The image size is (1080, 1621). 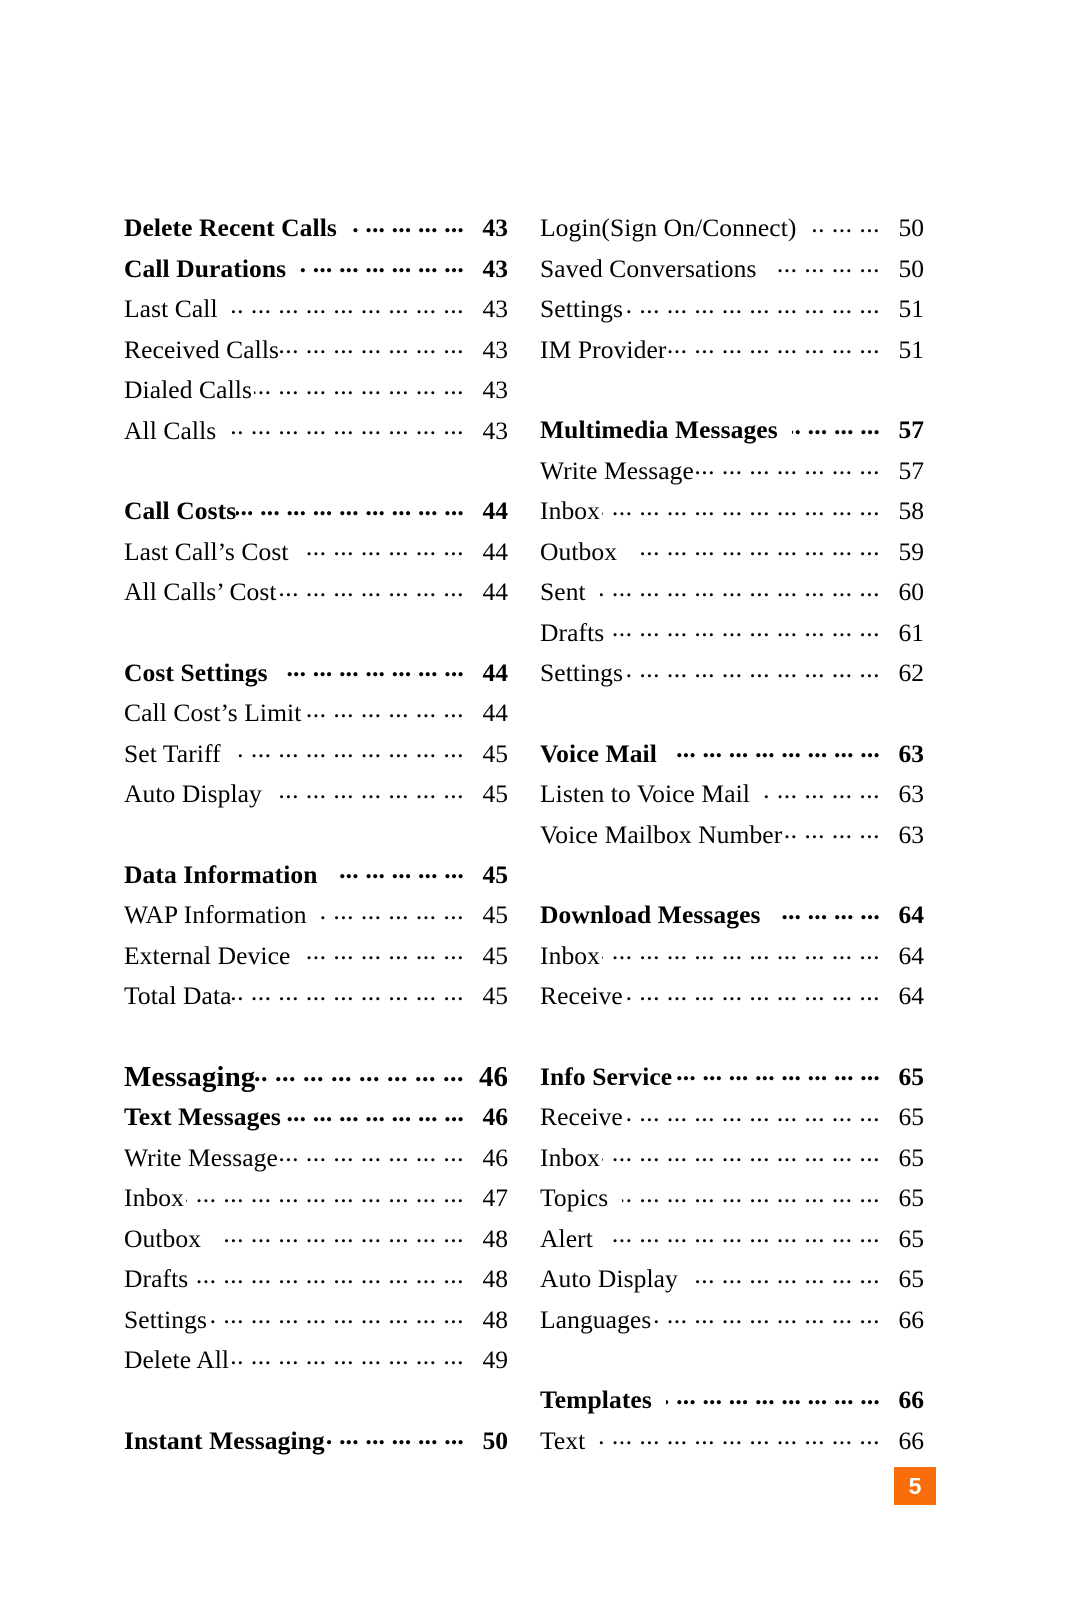 What do you see at coordinates (316, 794) in the screenshot?
I see `toc-entry: Auto Display 45` at bounding box center [316, 794].